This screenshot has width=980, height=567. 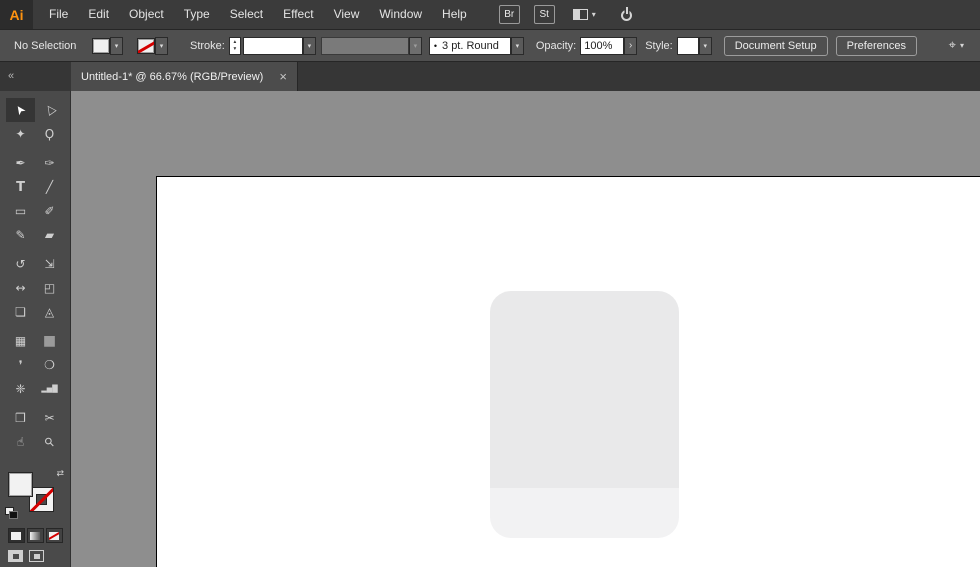 I want to click on swap-fill-stroke-icon: ⇄, so click(x=60, y=474).